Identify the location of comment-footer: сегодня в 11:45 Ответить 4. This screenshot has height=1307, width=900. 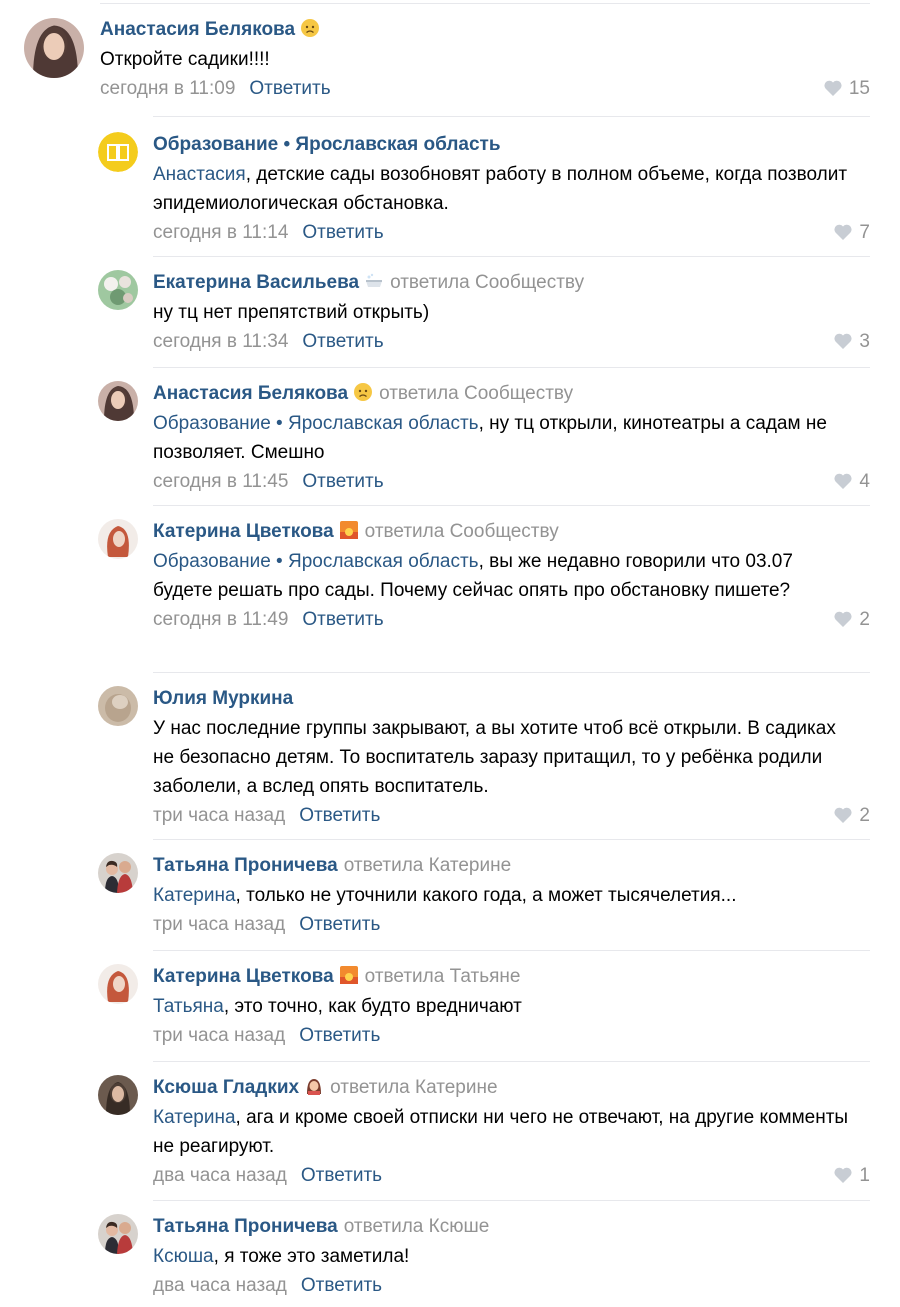
(511, 481).